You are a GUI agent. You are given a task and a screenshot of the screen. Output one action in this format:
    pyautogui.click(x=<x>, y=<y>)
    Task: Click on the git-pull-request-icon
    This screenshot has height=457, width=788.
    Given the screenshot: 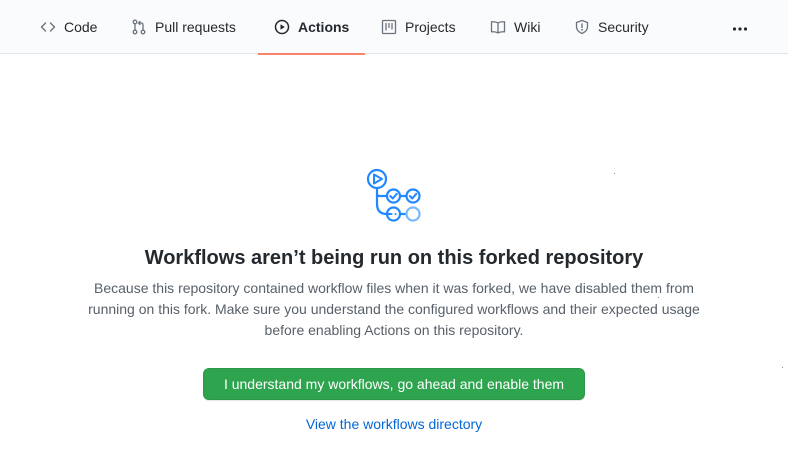 What is the action you would take?
    pyautogui.click(x=139, y=27)
    